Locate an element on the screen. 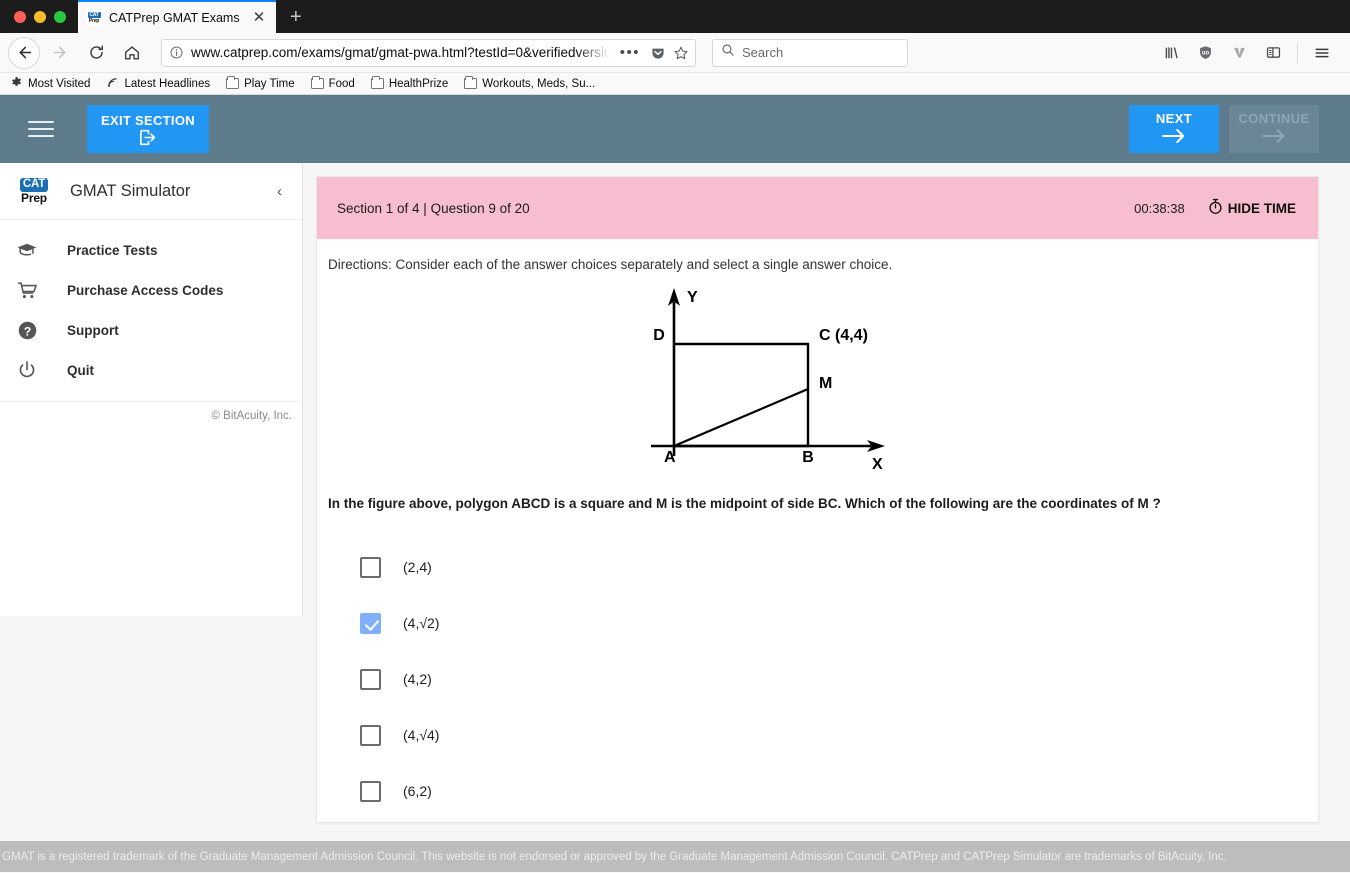 The height and width of the screenshot is (873, 1350). browser-toolbar-icons: uo is located at coordinates (1248, 53).